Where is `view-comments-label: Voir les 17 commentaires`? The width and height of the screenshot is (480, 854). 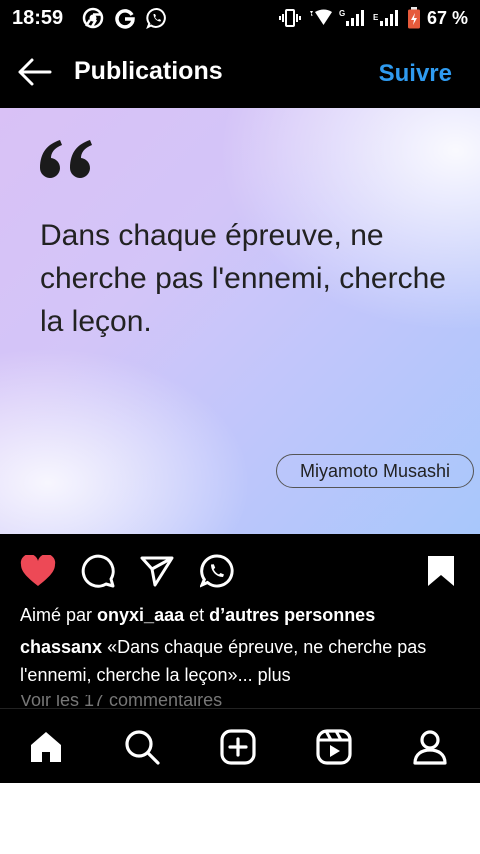 view-comments-label: Voir les 17 commentaires is located at coordinates (121, 702).